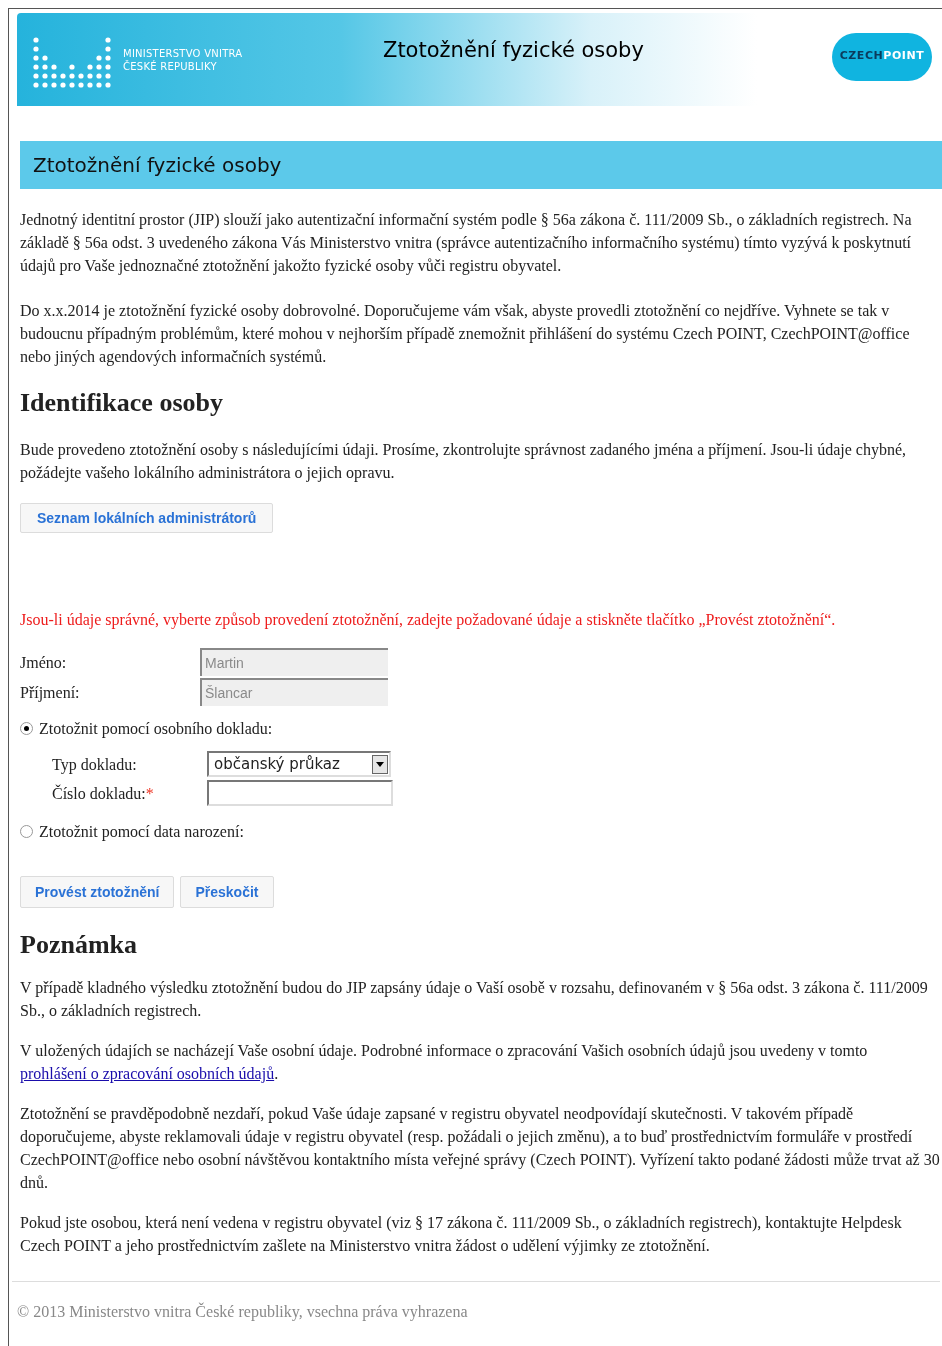 Image resolution: width=942 pixels, height=1346 pixels. Describe the element at coordinates (227, 892) in the screenshot. I see `action-button: Přeskočit` at that location.